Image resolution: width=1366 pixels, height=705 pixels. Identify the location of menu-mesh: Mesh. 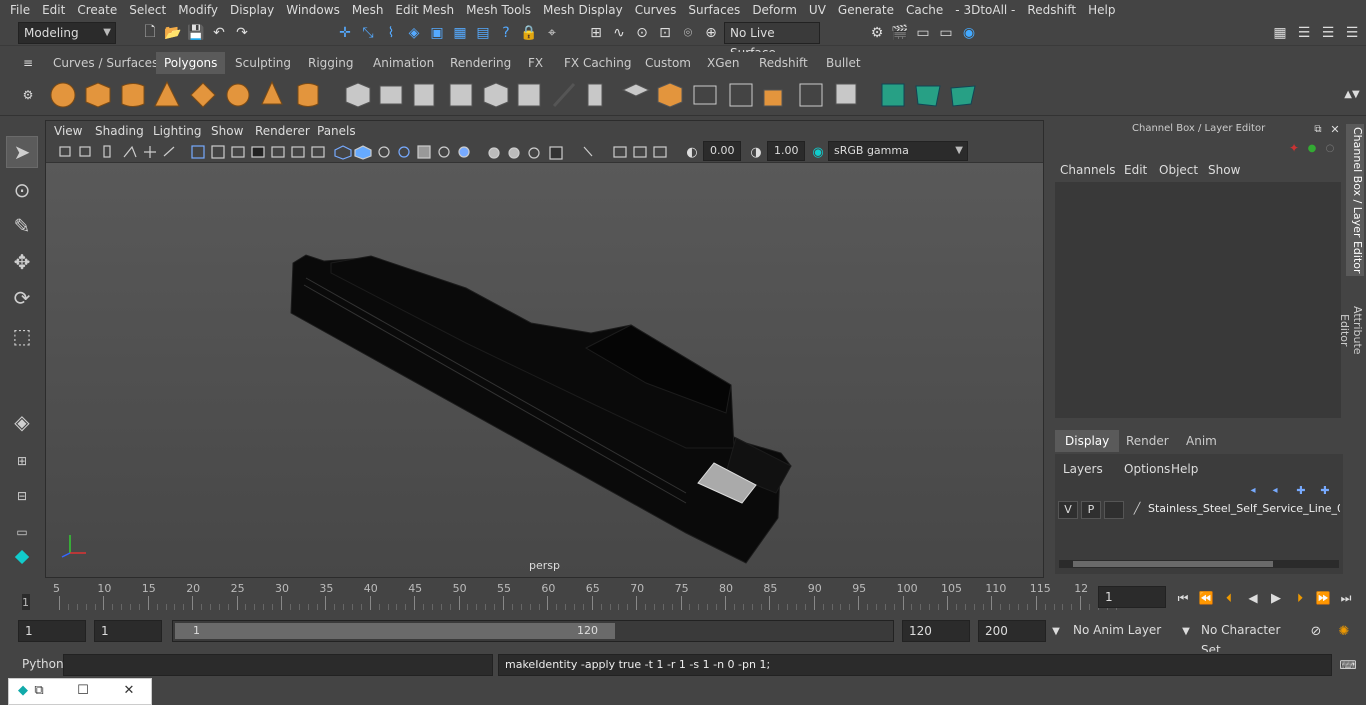
(368, 10).